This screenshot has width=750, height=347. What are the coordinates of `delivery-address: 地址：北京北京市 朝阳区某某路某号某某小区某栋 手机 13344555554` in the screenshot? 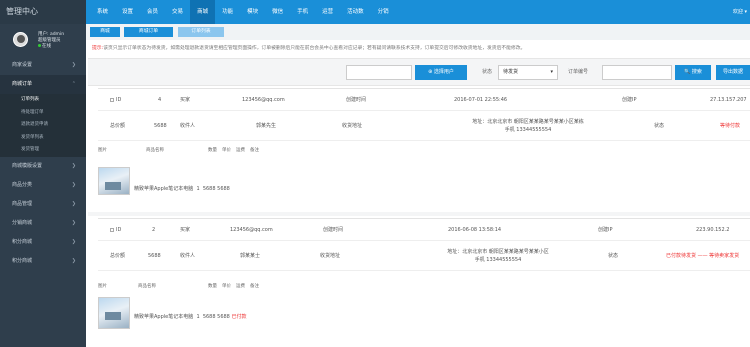 It's located at (528, 126).